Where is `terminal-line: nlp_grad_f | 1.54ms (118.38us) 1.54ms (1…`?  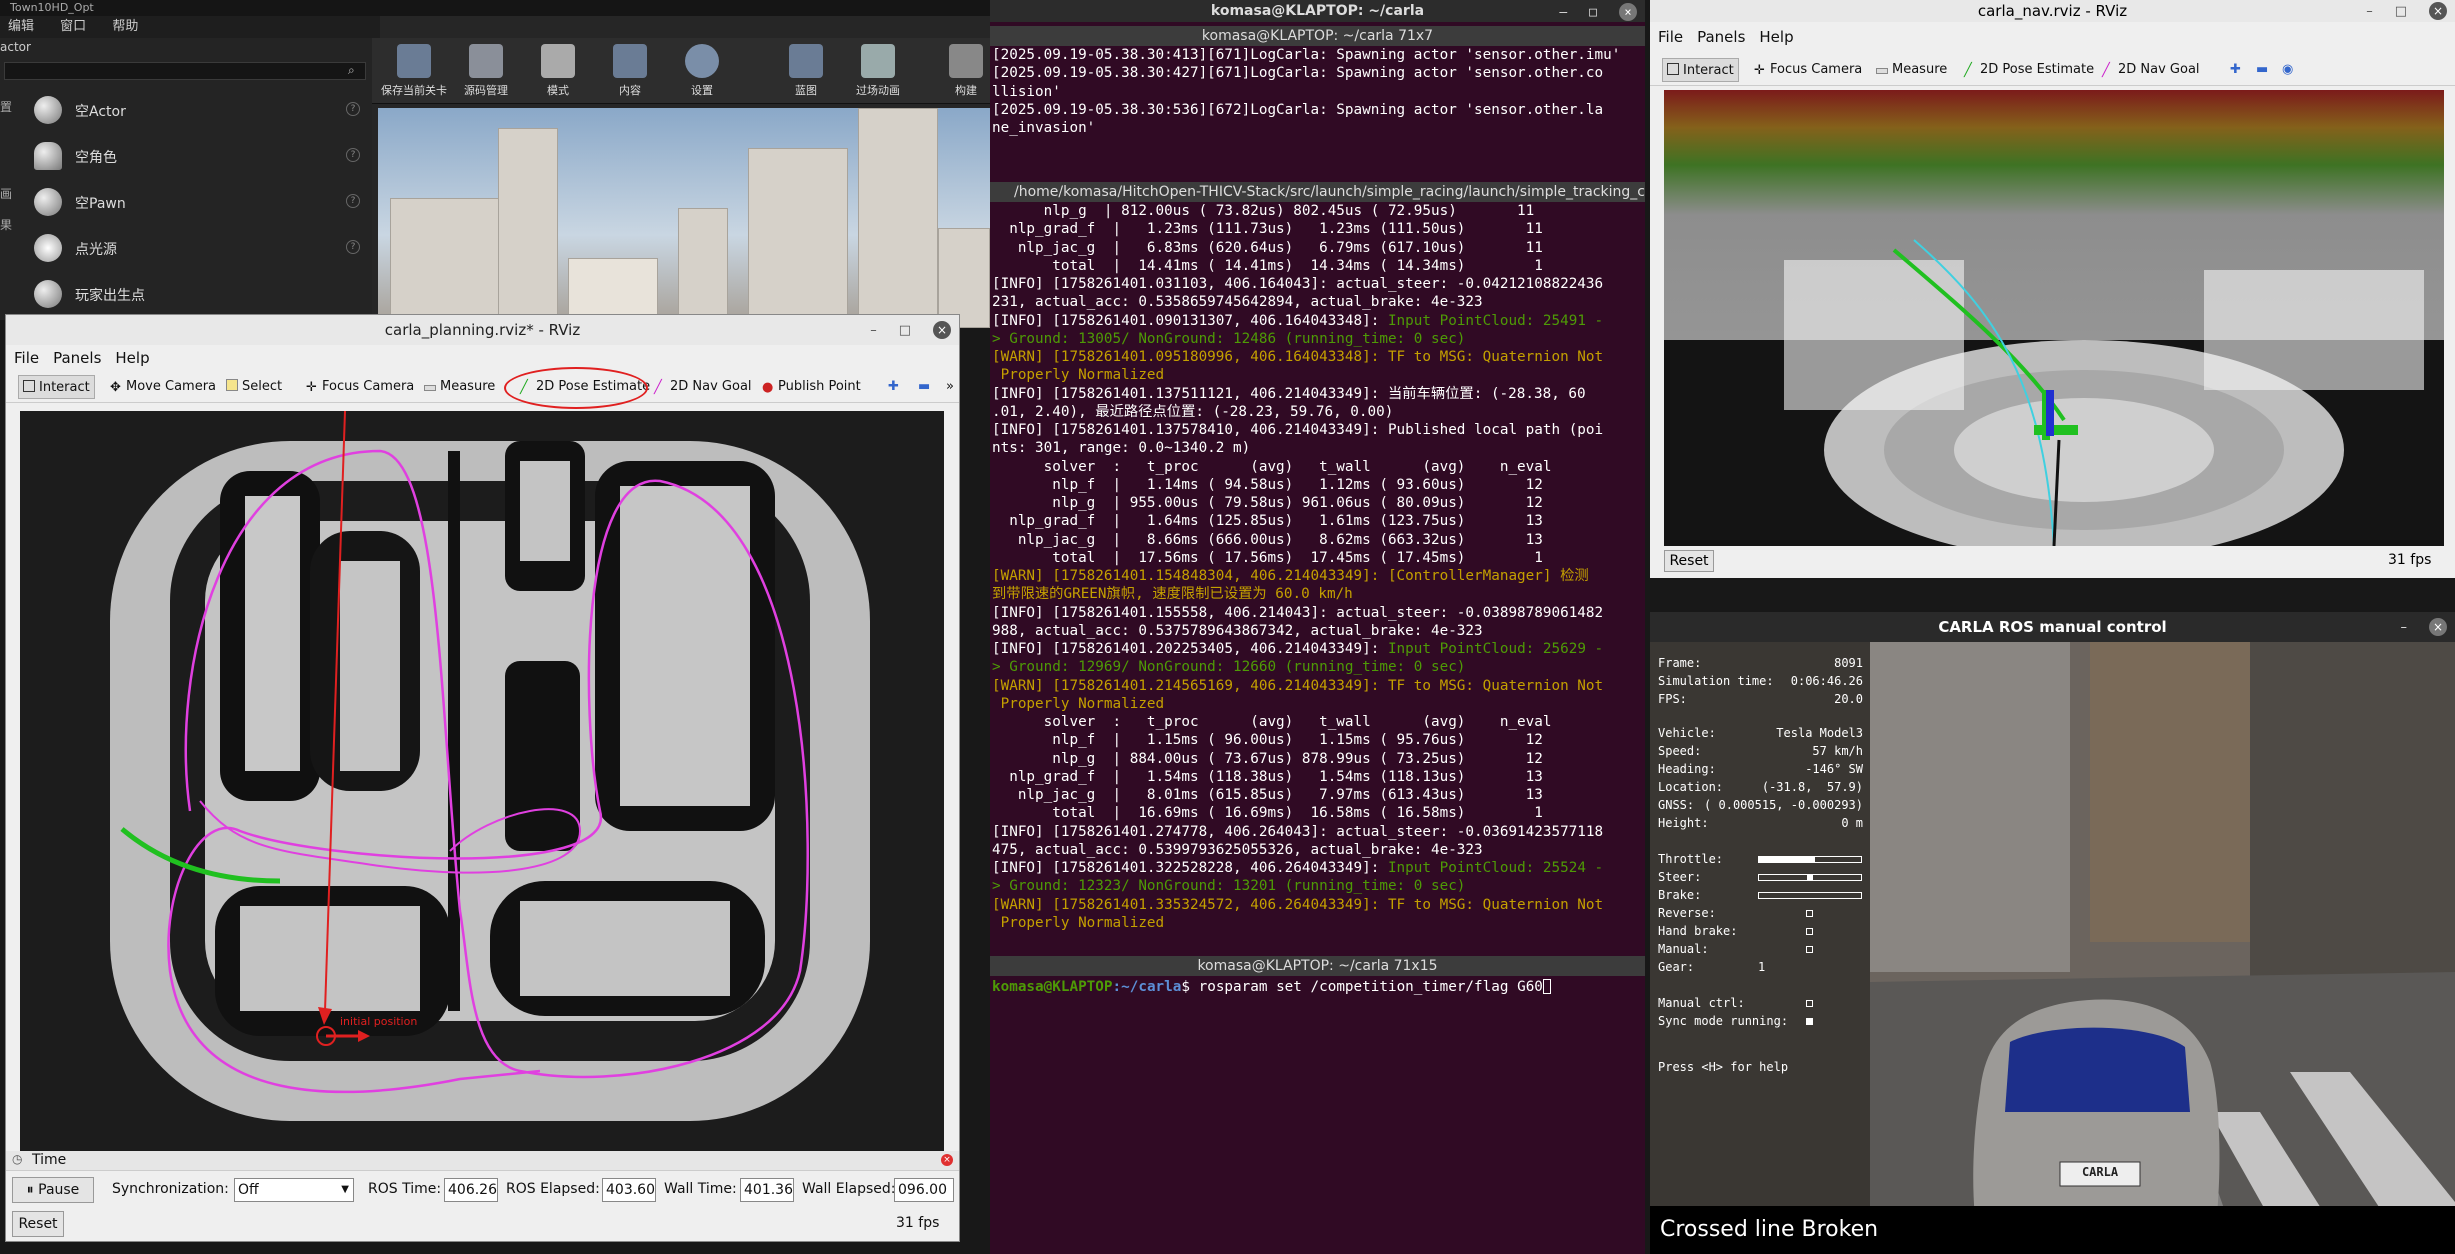
terminal-line: nlp_grad_f | 1.54ms (118.38us) 1.54ms (1… is located at coordinates (1267, 776).